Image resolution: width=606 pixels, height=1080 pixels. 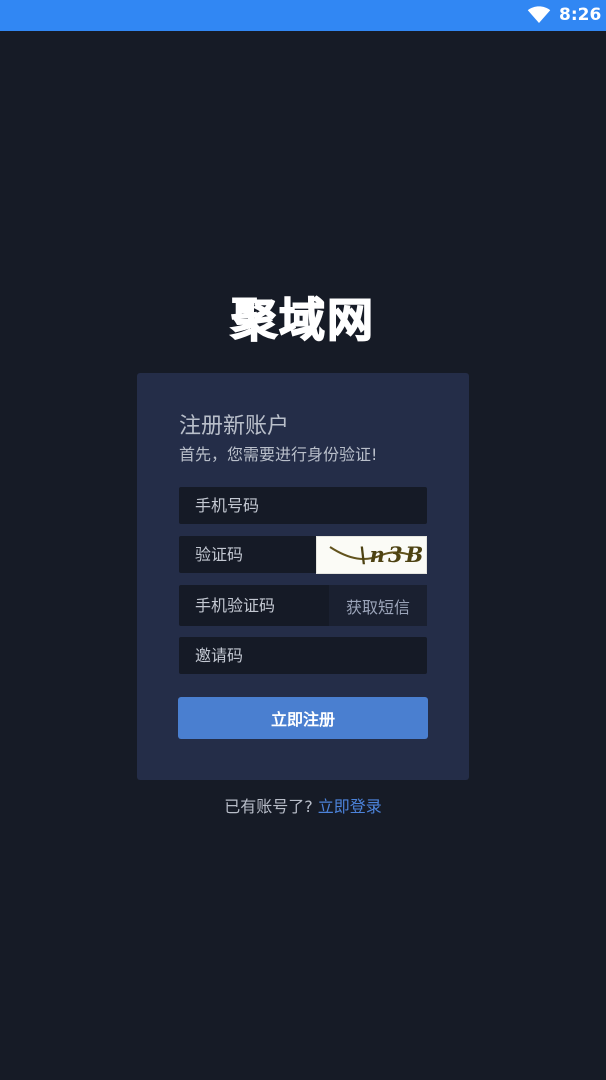 What do you see at coordinates (302, 320) in the screenshot?
I see `app-logo: 聚域网` at bounding box center [302, 320].